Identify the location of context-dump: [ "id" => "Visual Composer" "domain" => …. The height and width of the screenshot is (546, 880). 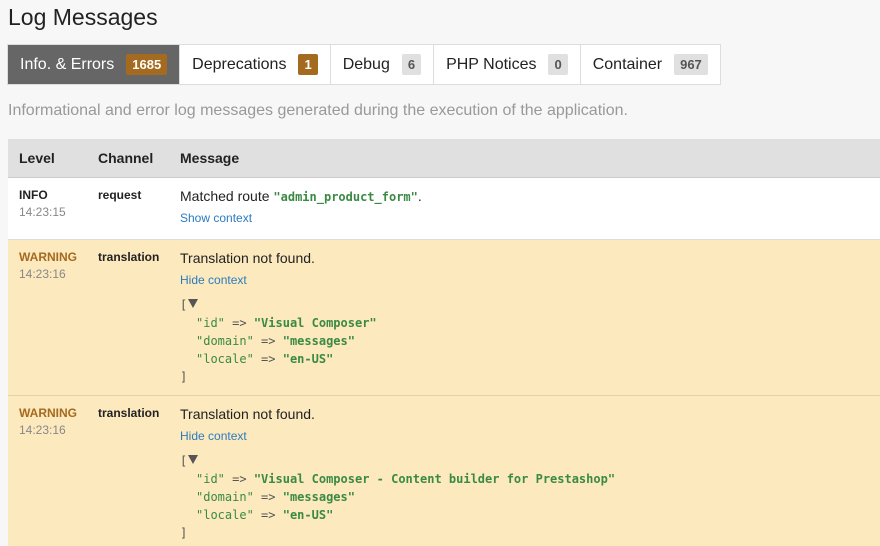
(530, 341).